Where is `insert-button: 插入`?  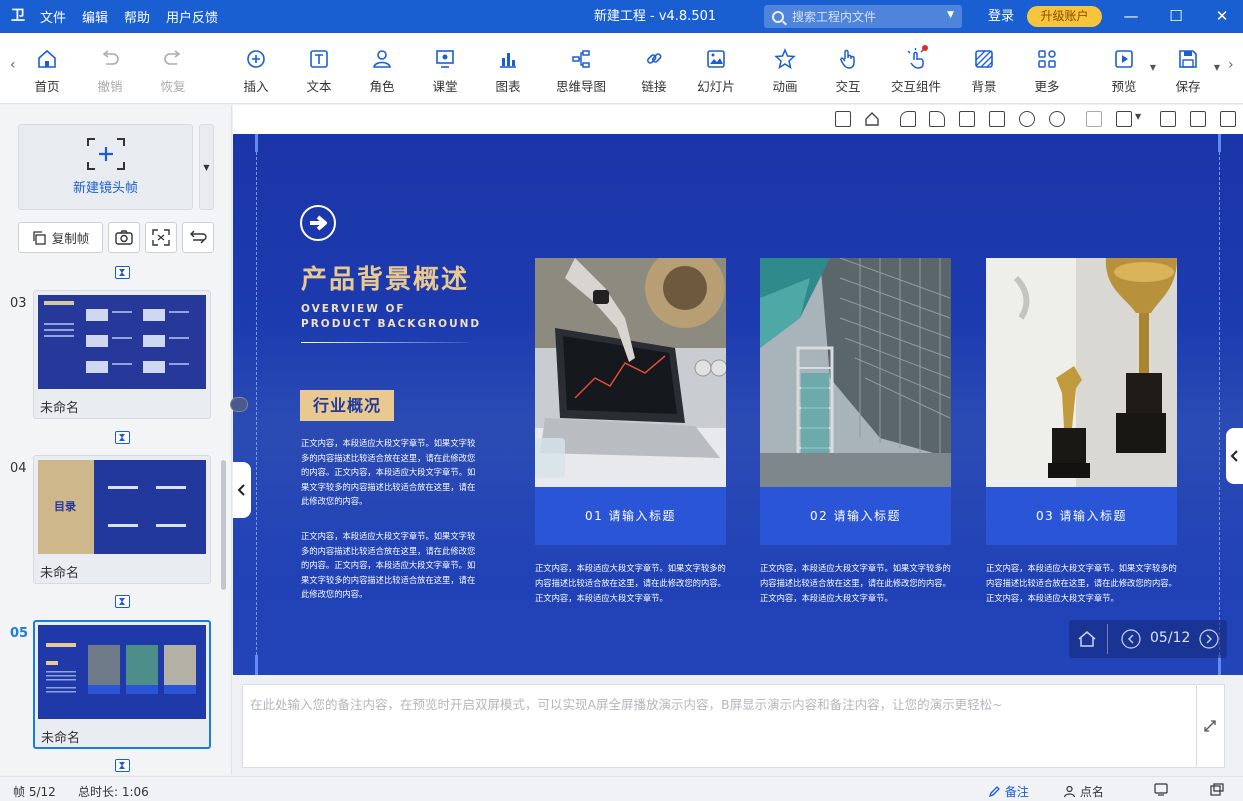 insert-button: 插入 is located at coordinates (256, 69).